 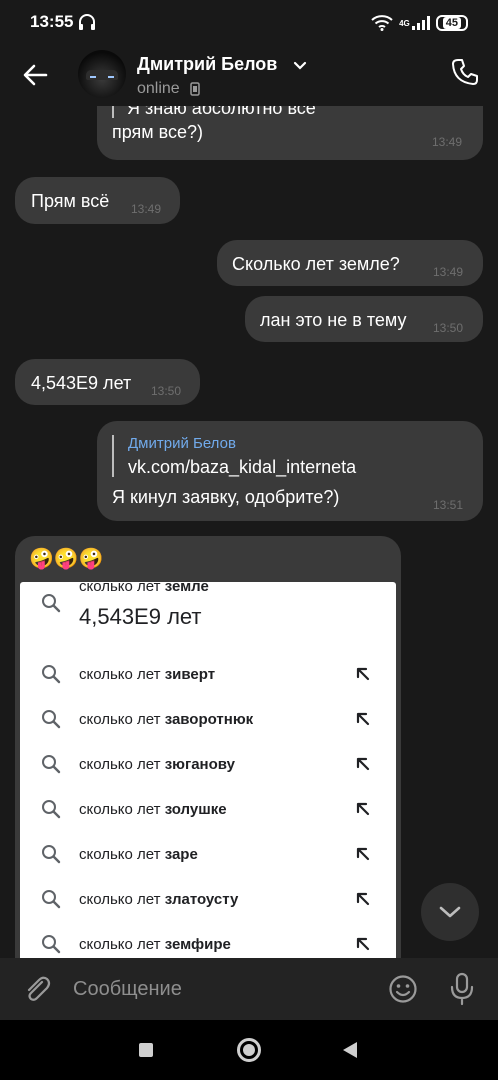 I want to click on message-text: Сколько лет земле?, so click(x=316, y=264).